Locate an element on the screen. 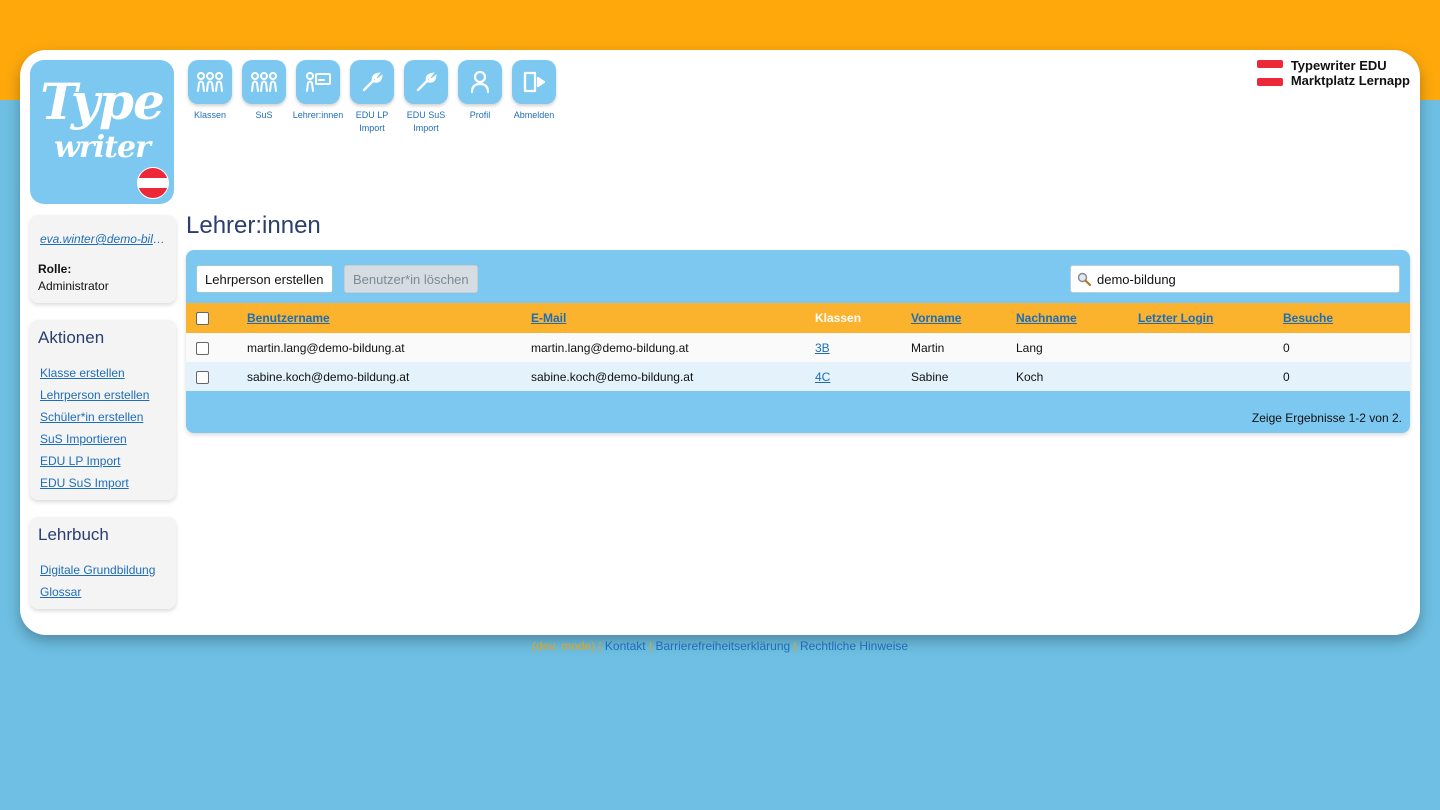 This screenshot has width=1440, height=810. students-icon is located at coordinates (264, 82).